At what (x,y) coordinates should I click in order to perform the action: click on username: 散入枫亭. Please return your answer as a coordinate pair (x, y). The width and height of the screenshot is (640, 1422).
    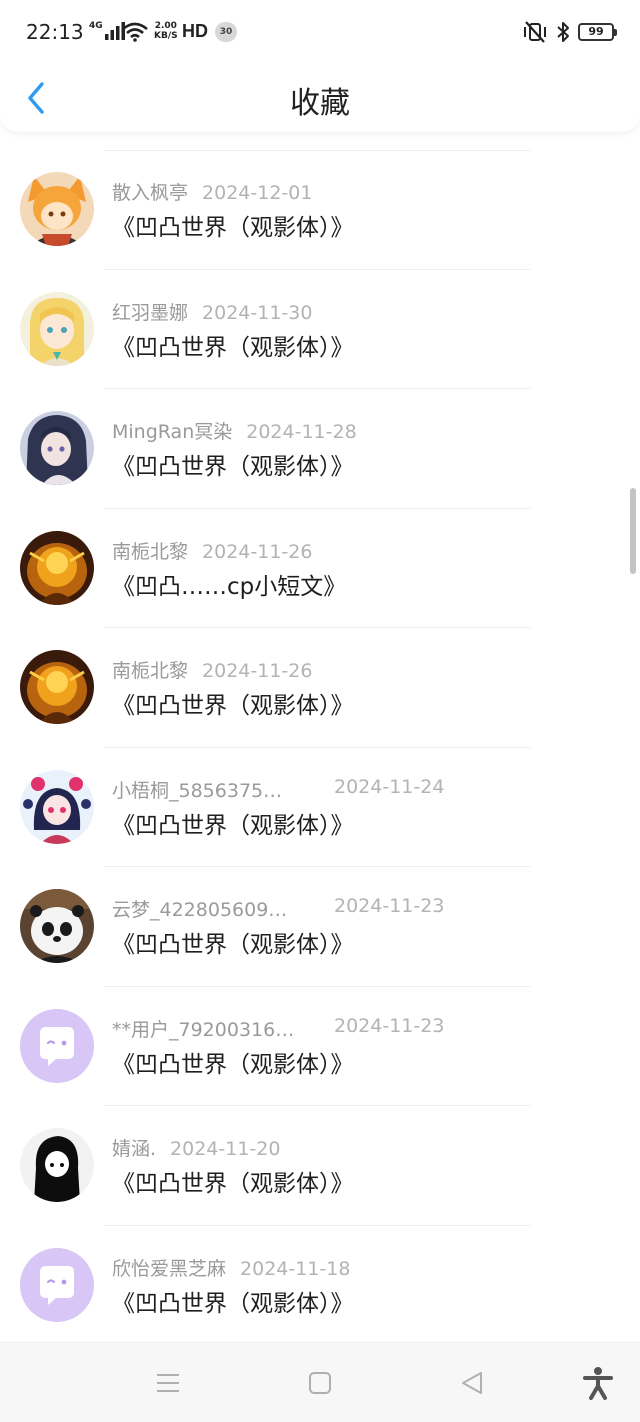
    Looking at the image, I should click on (150, 193).